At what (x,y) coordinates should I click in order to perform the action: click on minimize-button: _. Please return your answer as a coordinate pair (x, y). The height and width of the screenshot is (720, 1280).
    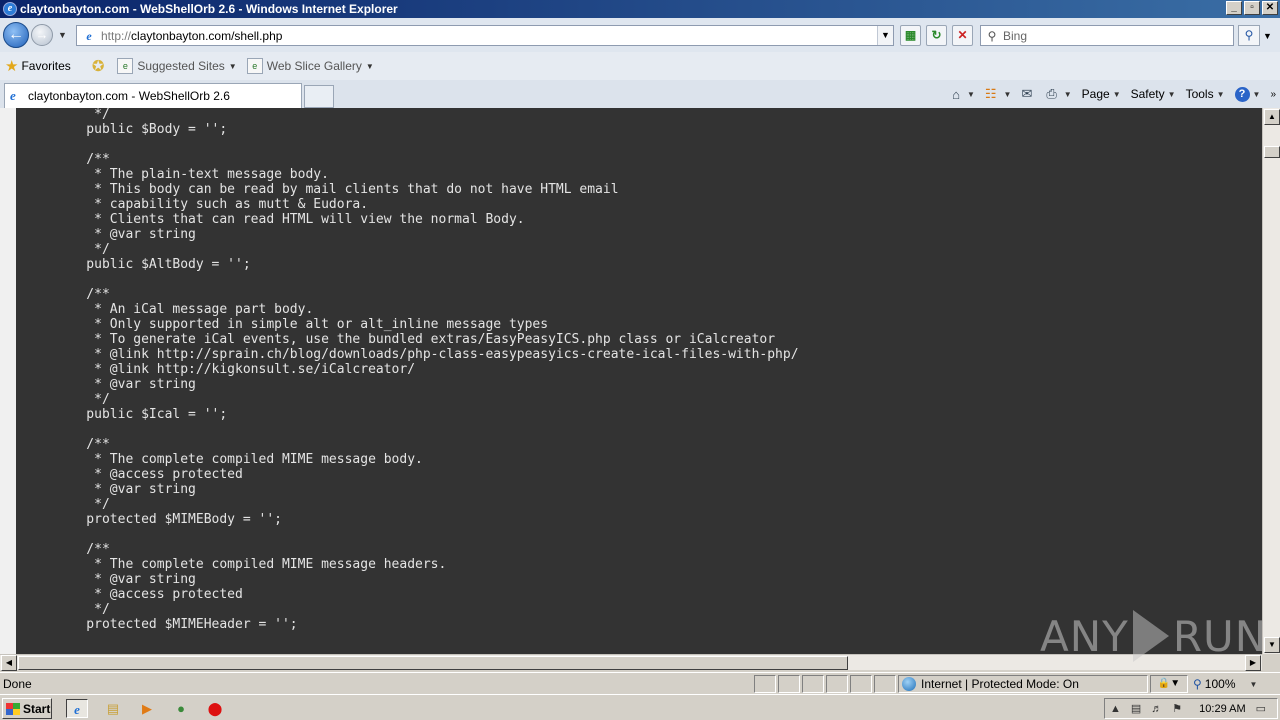
    Looking at the image, I should click on (1234, 8).